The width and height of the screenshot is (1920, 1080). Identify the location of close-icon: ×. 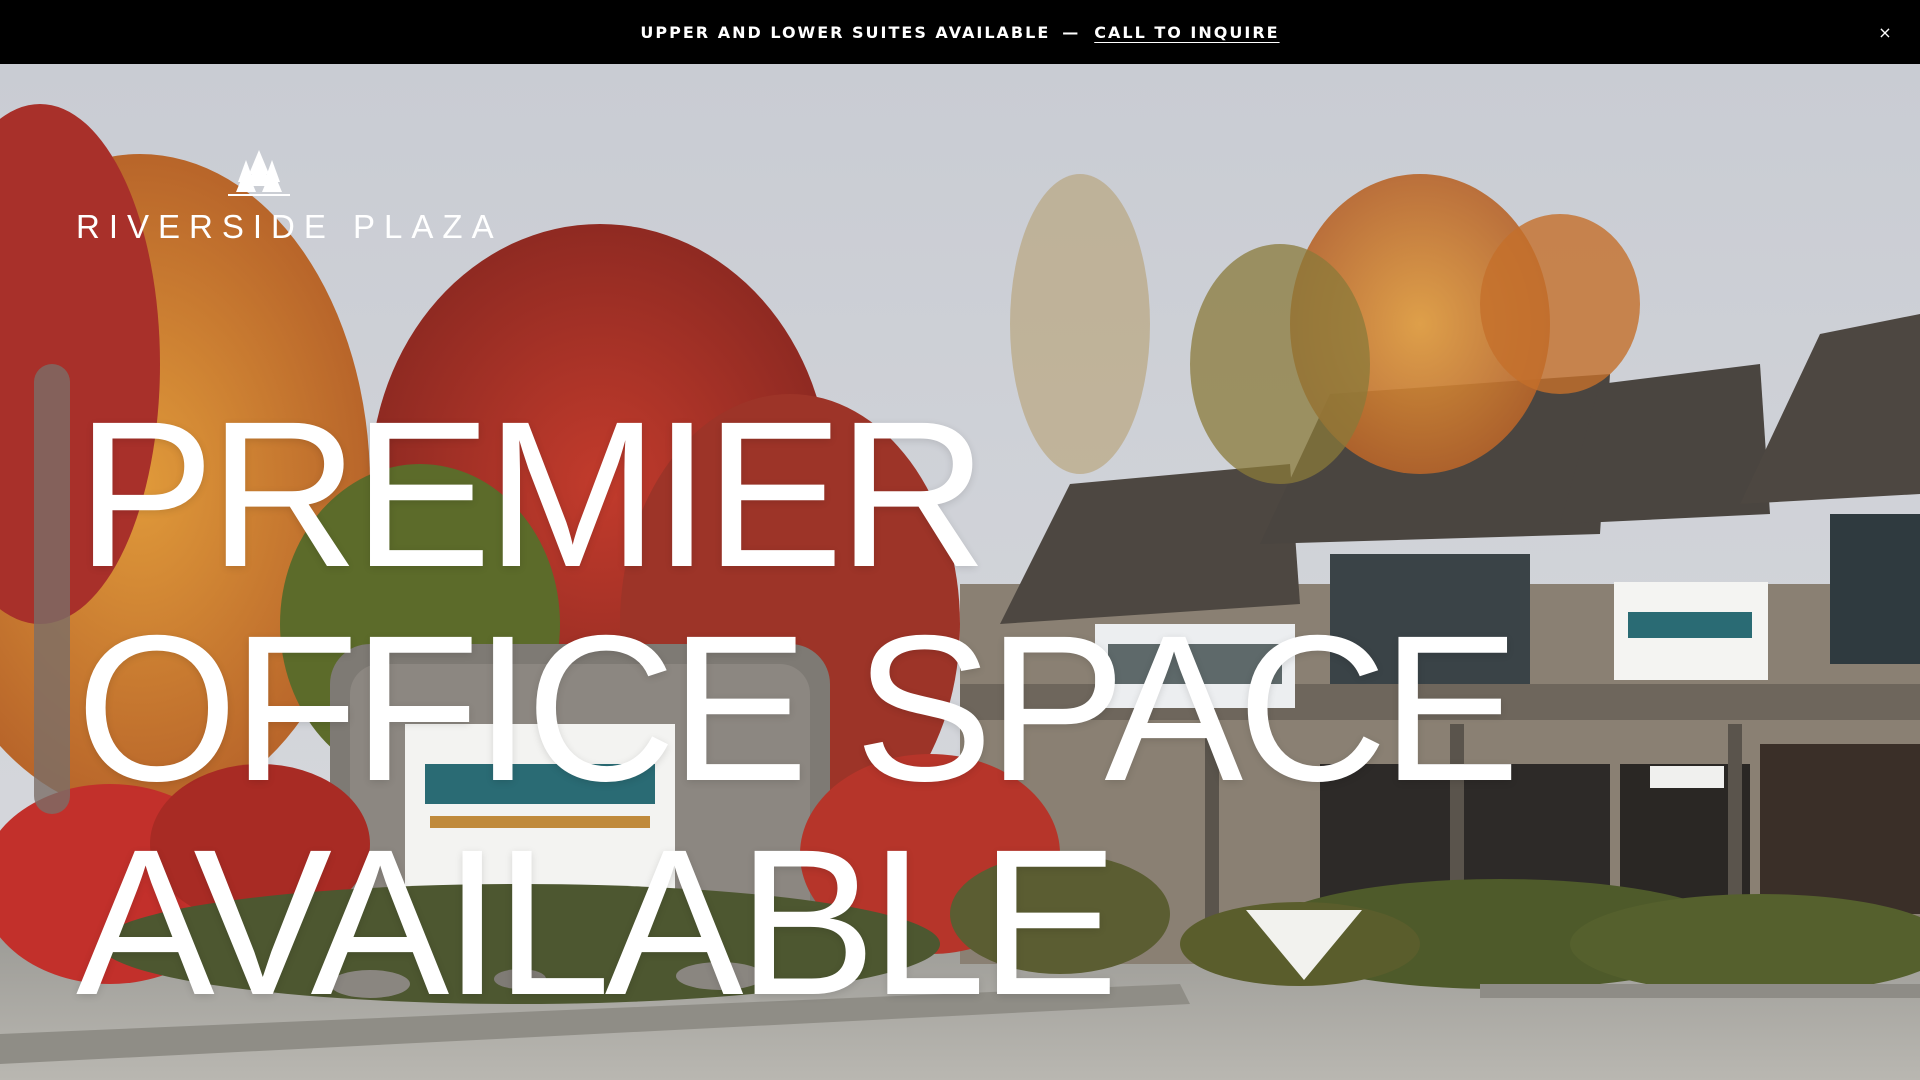
(1886, 32).